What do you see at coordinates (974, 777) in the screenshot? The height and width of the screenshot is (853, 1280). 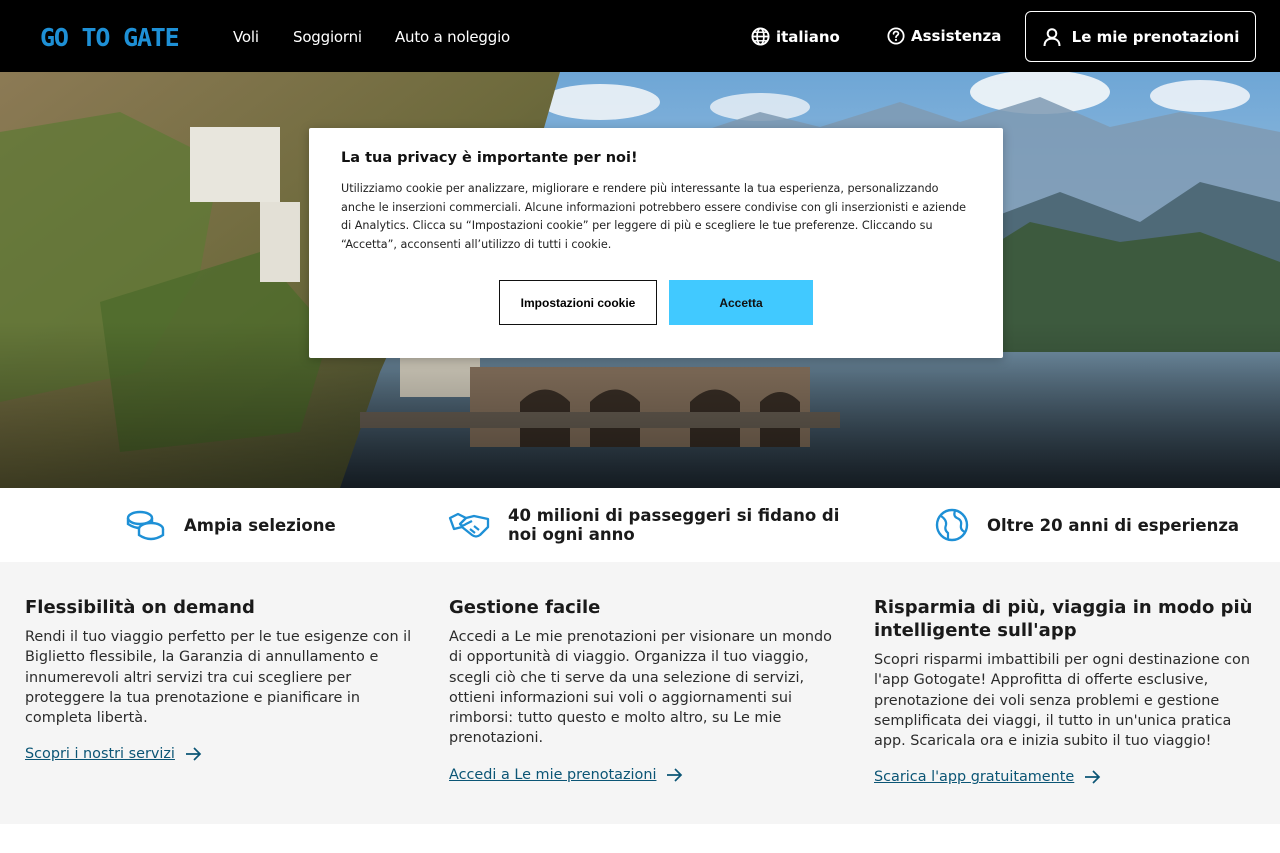 I see `link-label: Scarica l'app gratuitamente` at bounding box center [974, 777].